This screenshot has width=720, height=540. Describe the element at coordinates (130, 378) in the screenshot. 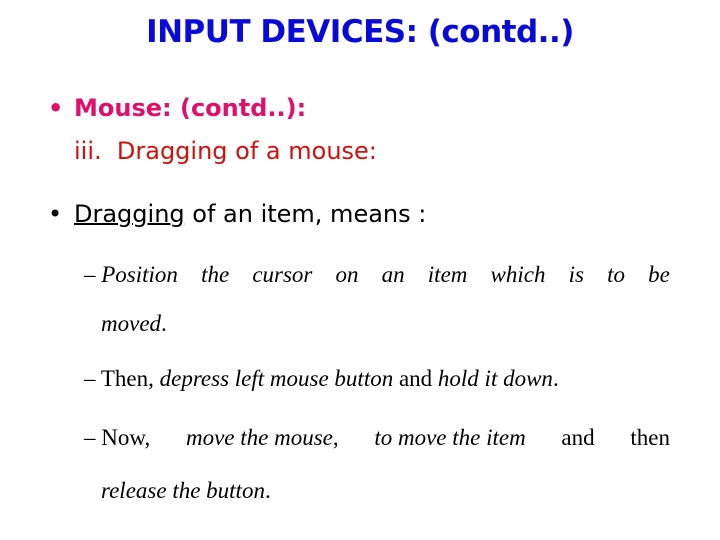

I see `text-run: Then,` at that location.